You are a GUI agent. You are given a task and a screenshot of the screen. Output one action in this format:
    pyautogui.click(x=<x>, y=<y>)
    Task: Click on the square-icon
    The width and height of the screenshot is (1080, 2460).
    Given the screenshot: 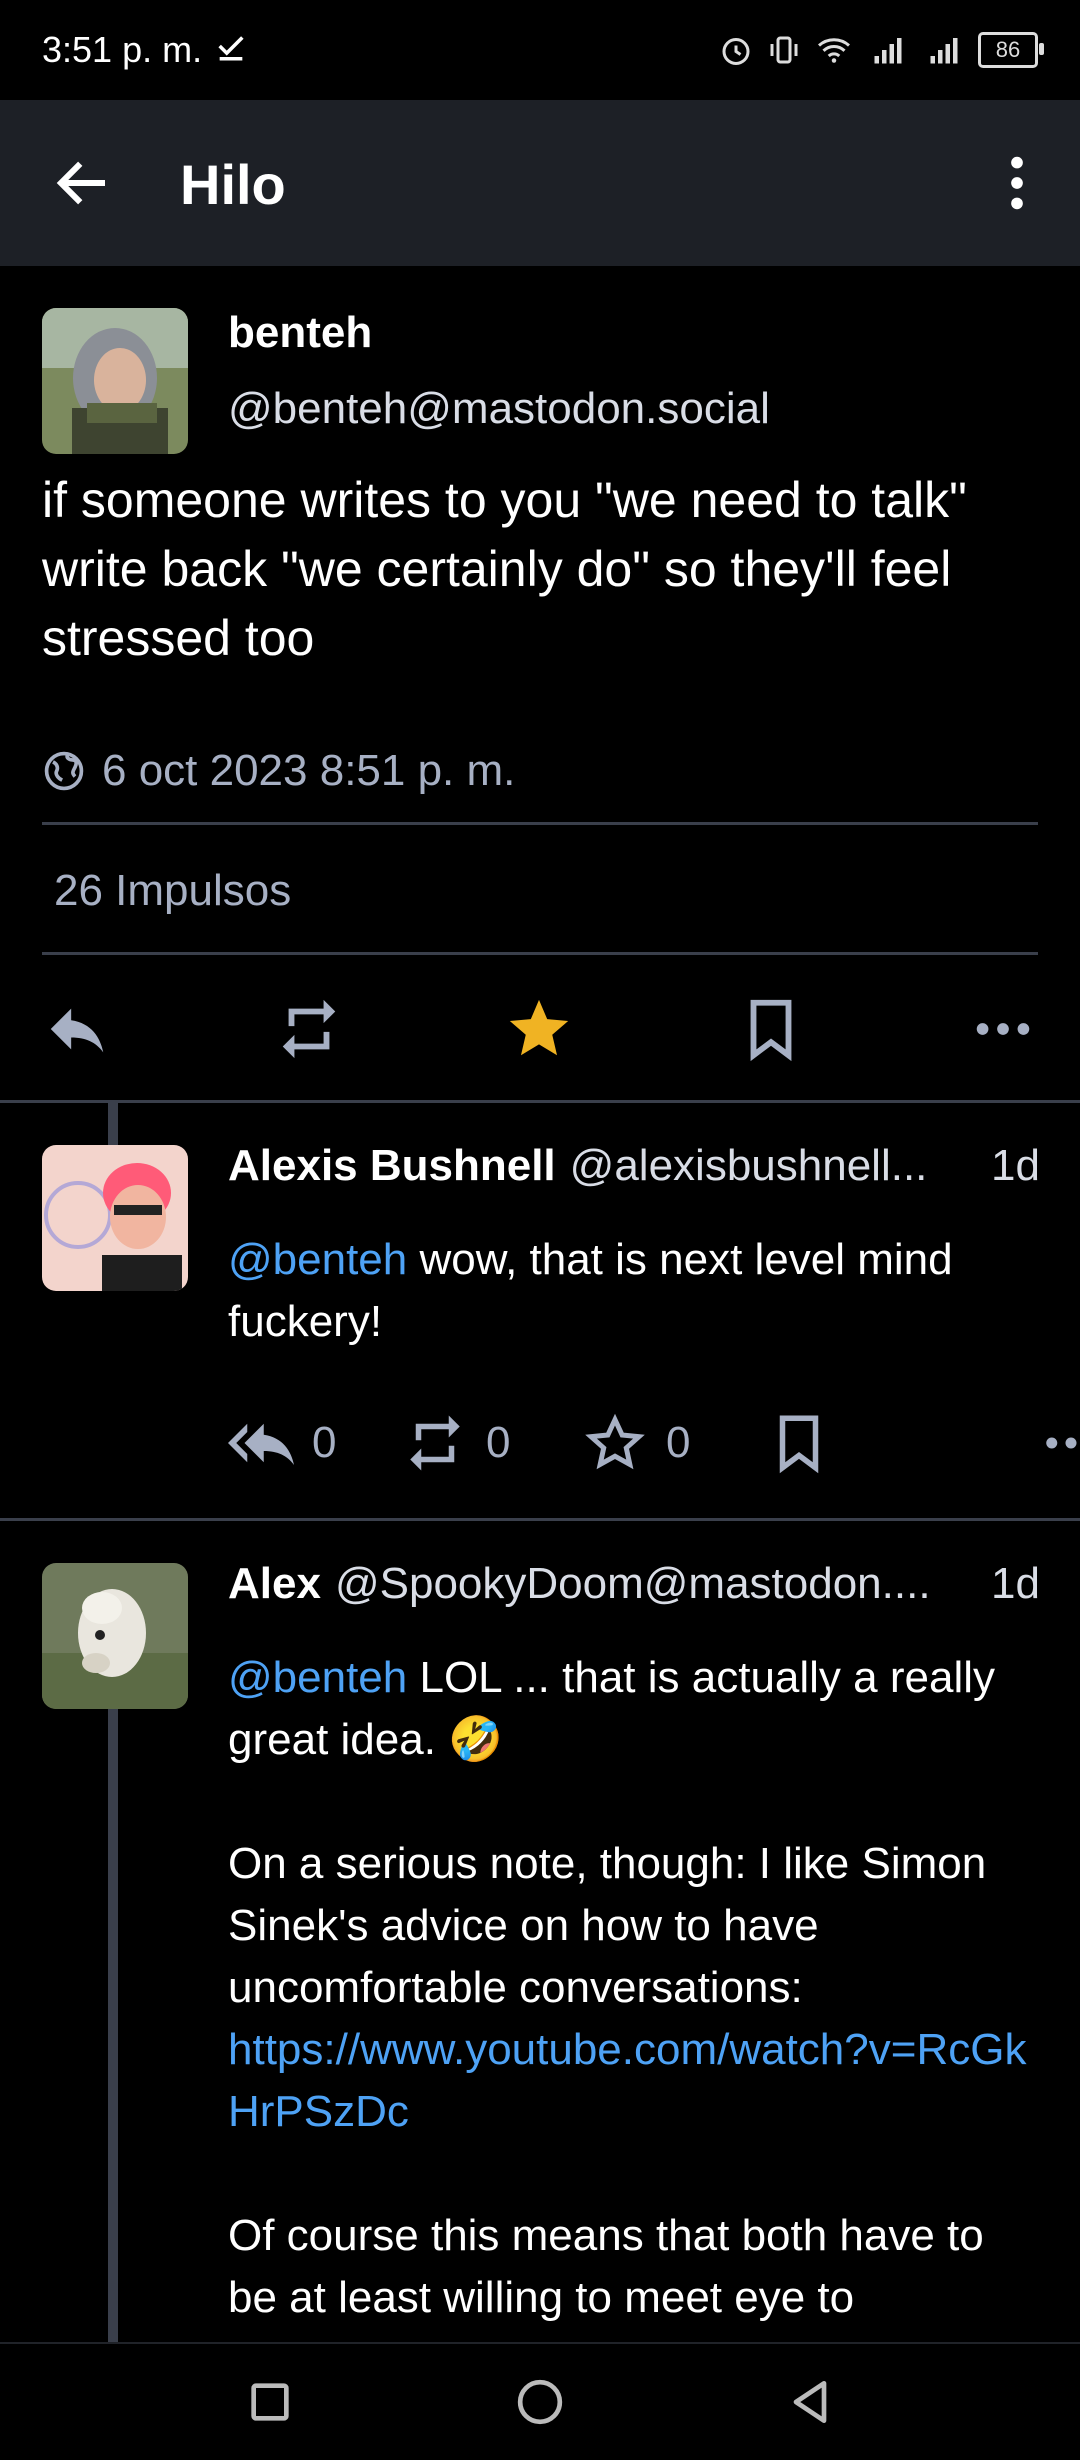 What is the action you would take?
    pyautogui.click(x=270, y=2402)
    